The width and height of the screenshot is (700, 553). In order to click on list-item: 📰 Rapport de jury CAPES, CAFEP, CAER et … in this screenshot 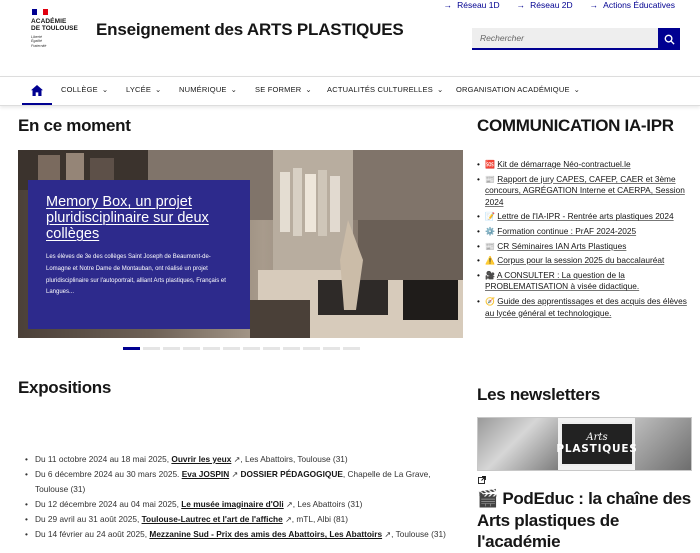, I will do `click(582, 191)`.